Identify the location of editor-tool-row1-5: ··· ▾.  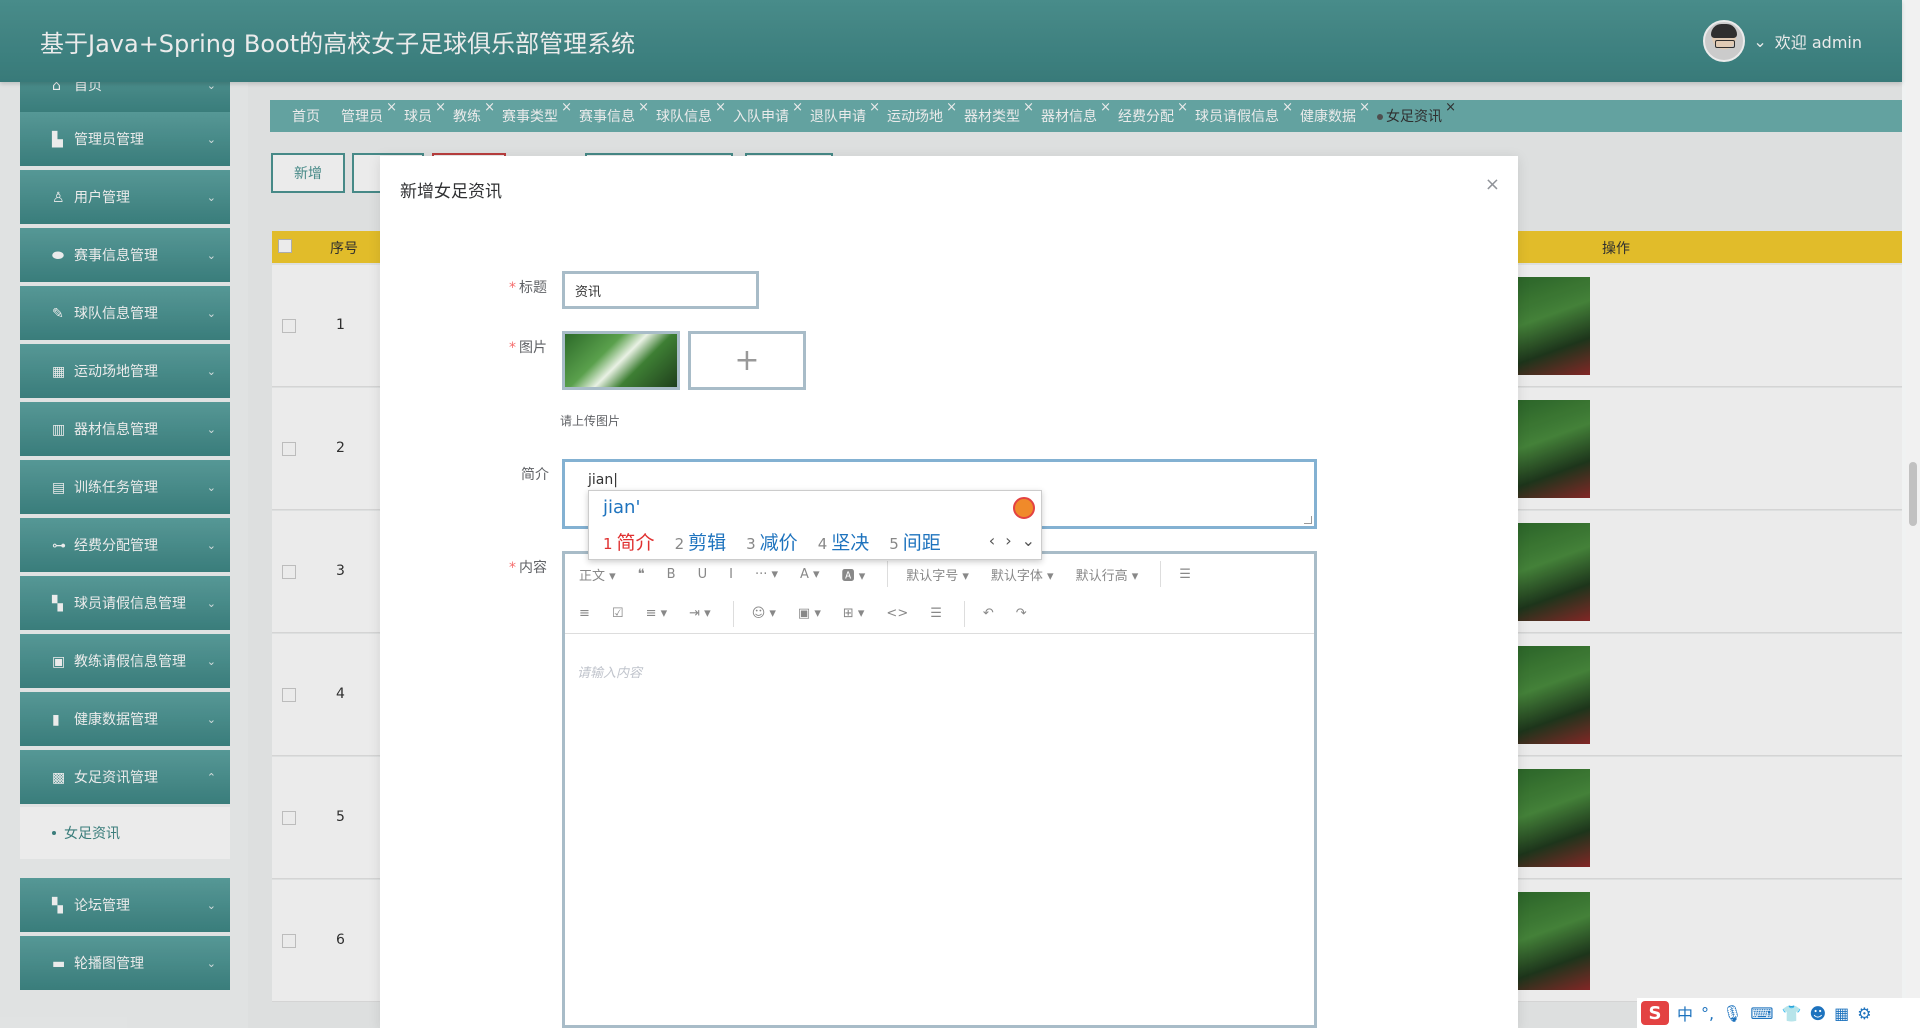
(766, 574).